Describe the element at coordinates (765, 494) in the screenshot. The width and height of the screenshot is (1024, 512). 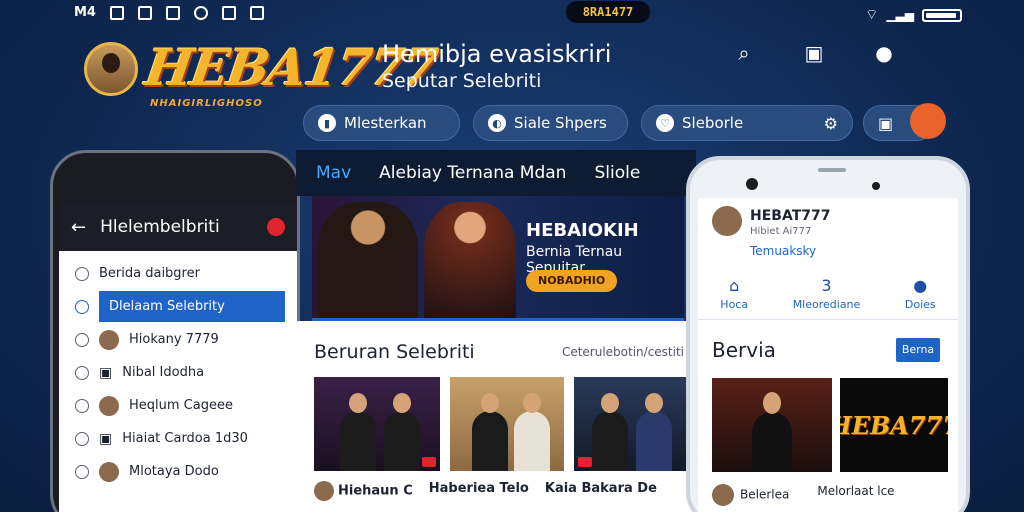
I see `caption-text: Belerlea` at that location.